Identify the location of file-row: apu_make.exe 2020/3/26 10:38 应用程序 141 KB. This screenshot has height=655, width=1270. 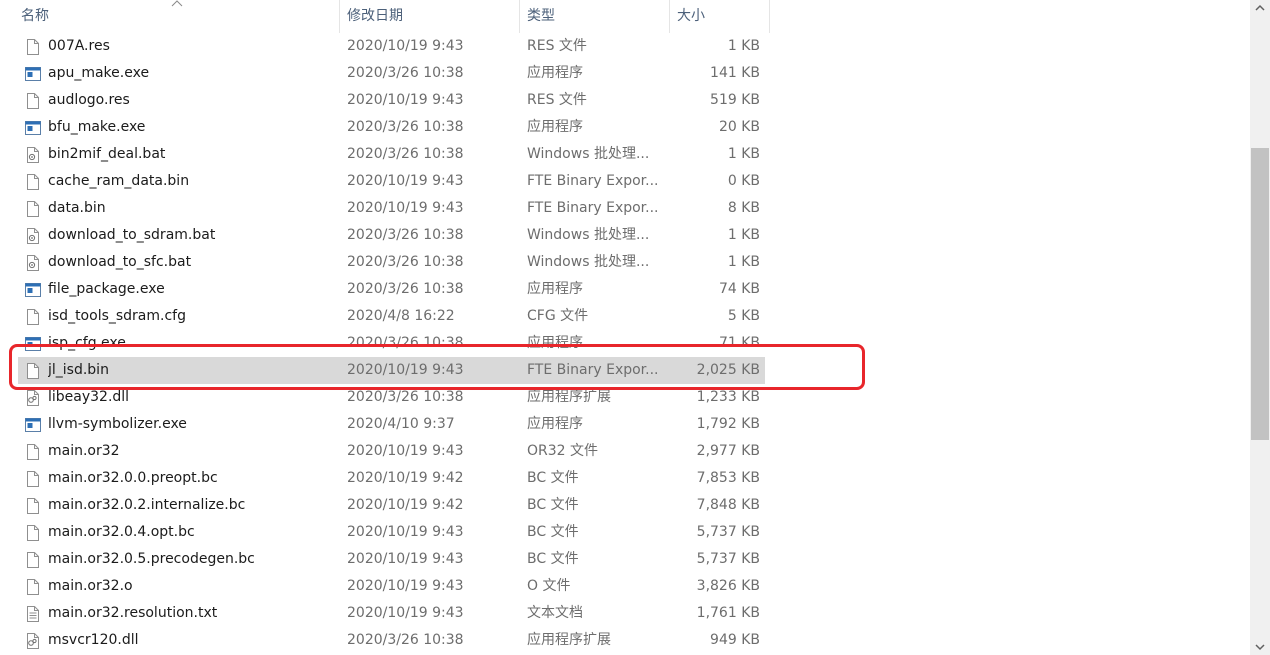
(625, 73).